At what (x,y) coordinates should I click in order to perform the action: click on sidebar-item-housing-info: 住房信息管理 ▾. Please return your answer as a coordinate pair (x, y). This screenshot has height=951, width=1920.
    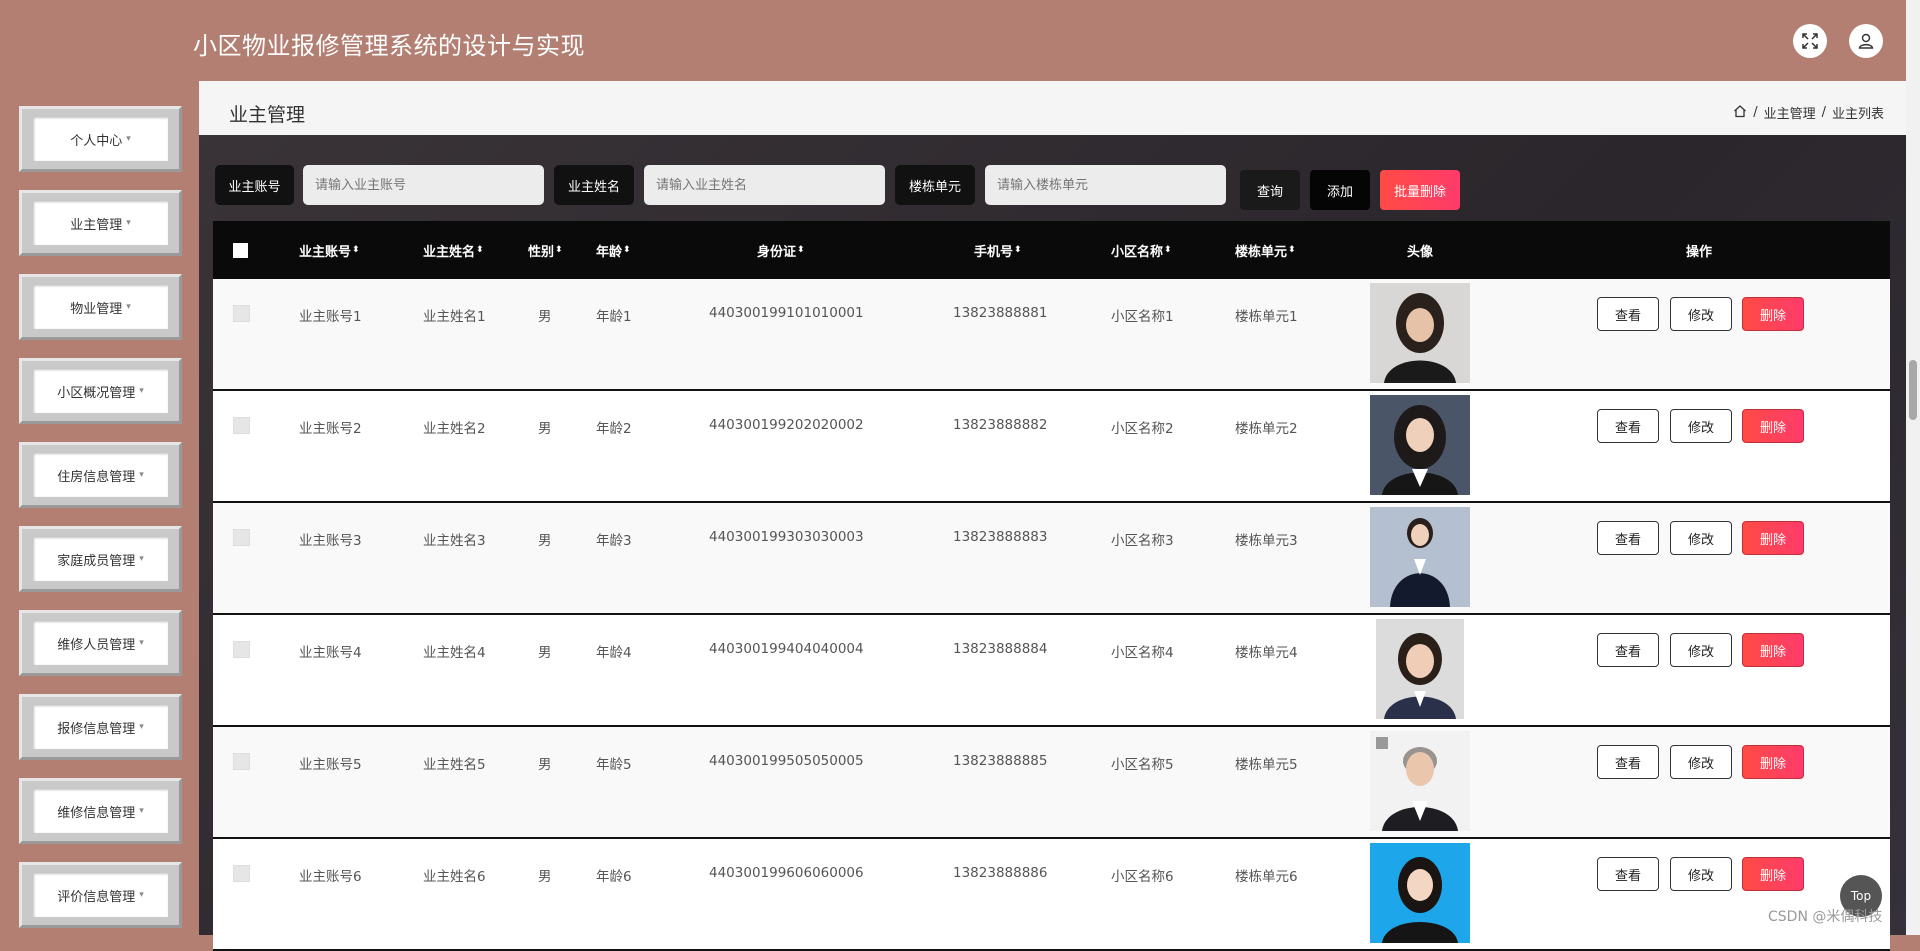
    Looking at the image, I should click on (100, 475).